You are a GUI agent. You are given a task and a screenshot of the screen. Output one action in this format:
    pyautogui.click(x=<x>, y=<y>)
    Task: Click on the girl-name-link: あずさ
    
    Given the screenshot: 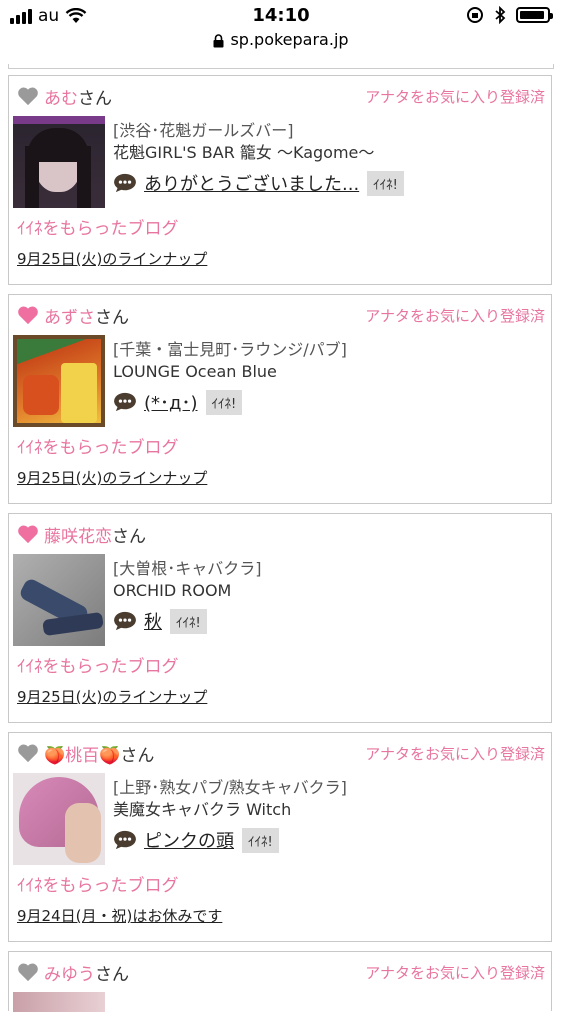 What is the action you would take?
    pyautogui.click(x=69, y=315)
    